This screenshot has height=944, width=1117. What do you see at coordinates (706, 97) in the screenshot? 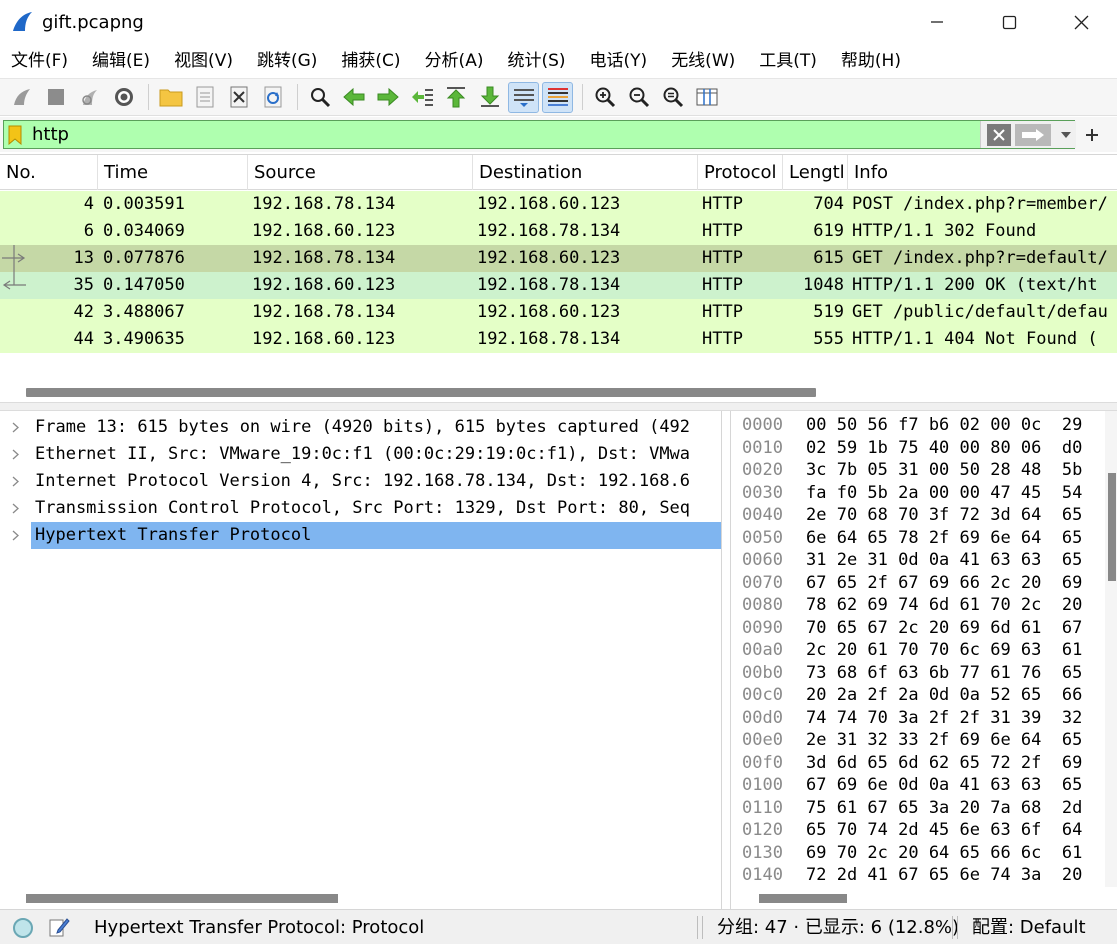
I see `resize-columns-button` at bounding box center [706, 97].